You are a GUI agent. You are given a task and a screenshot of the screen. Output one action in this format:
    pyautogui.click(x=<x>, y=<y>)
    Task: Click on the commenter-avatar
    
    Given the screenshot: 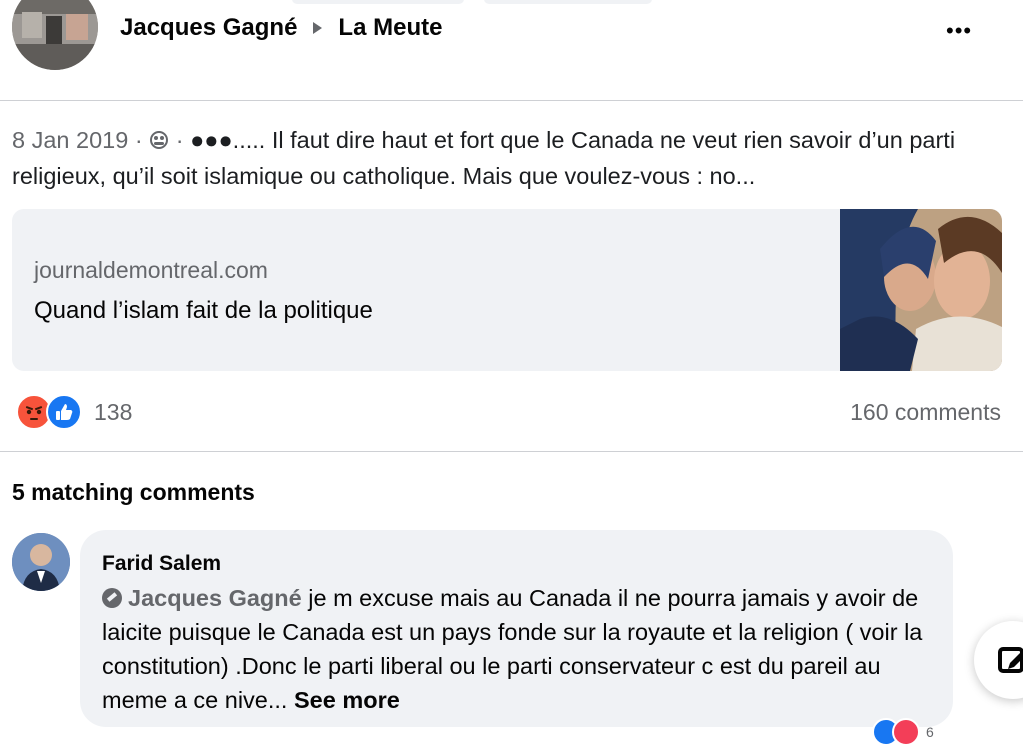 What is the action you would take?
    pyautogui.click(x=41, y=562)
    